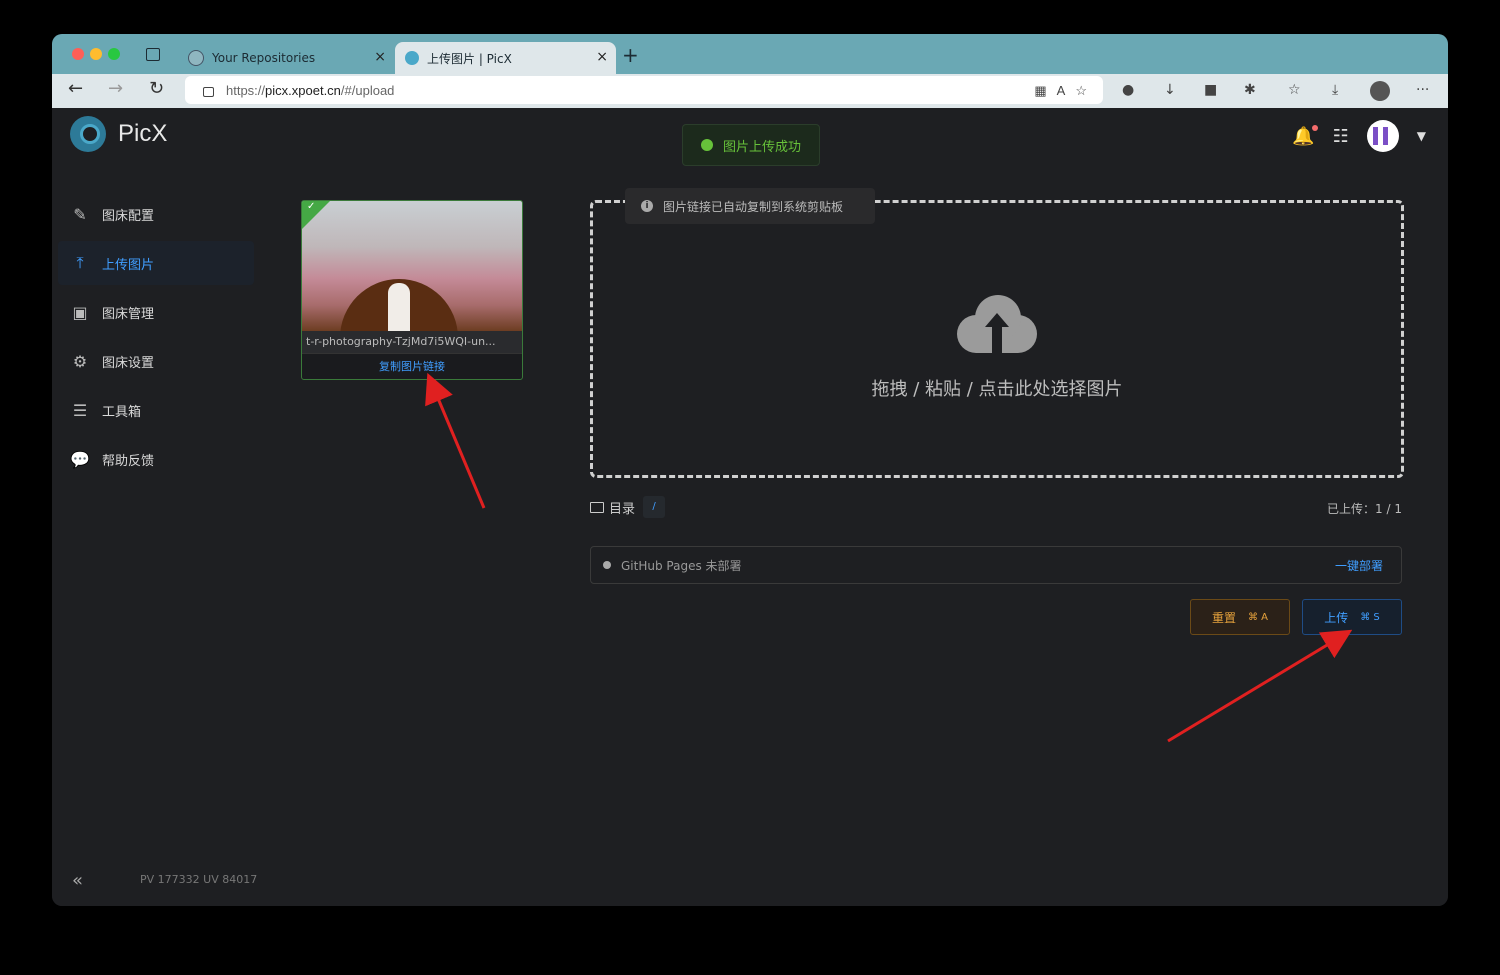  I want to click on sidebar-item-label: 上传图片, so click(128, 265).